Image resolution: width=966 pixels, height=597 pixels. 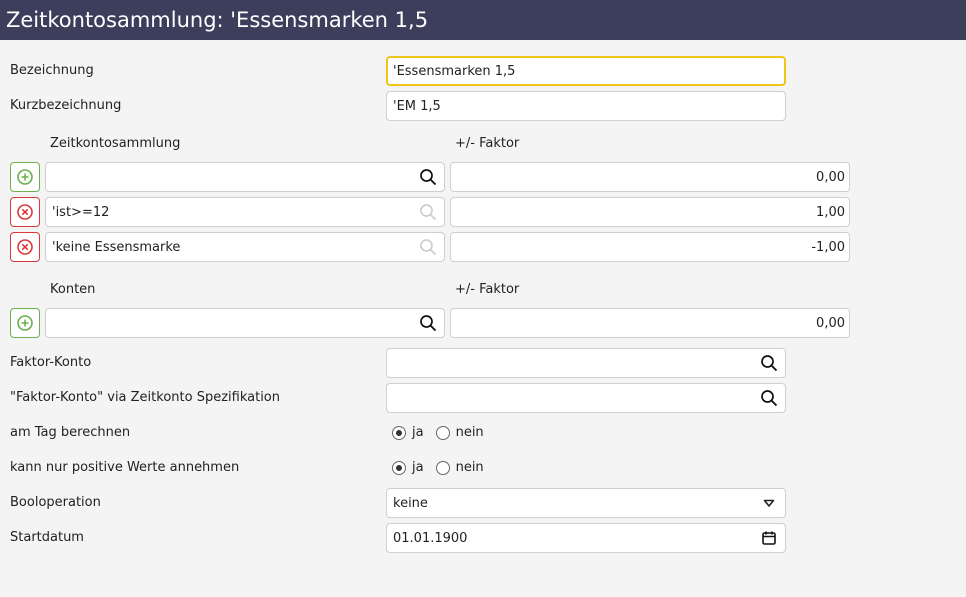 I want to click on zeitkonto-name: 'keine Essensmarke, so click(x=116, y=247).